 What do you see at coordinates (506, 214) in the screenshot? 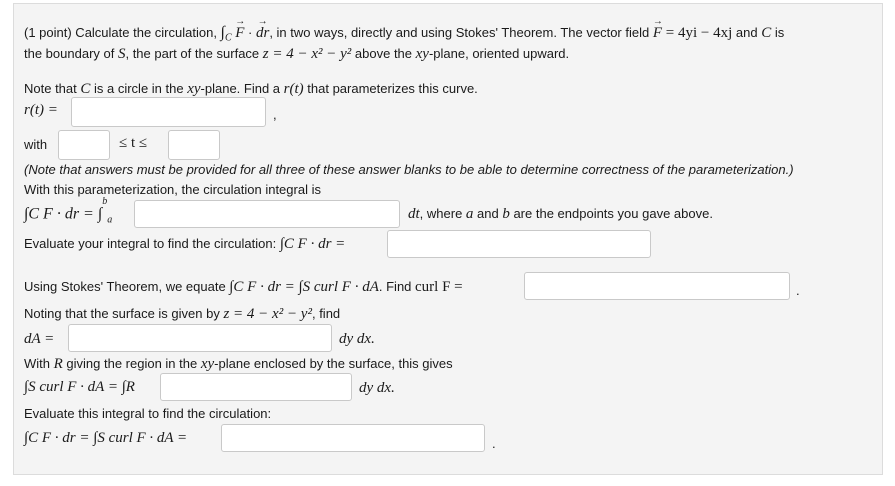
I see `endpoint-b: b` at bounding box center [506, 214].